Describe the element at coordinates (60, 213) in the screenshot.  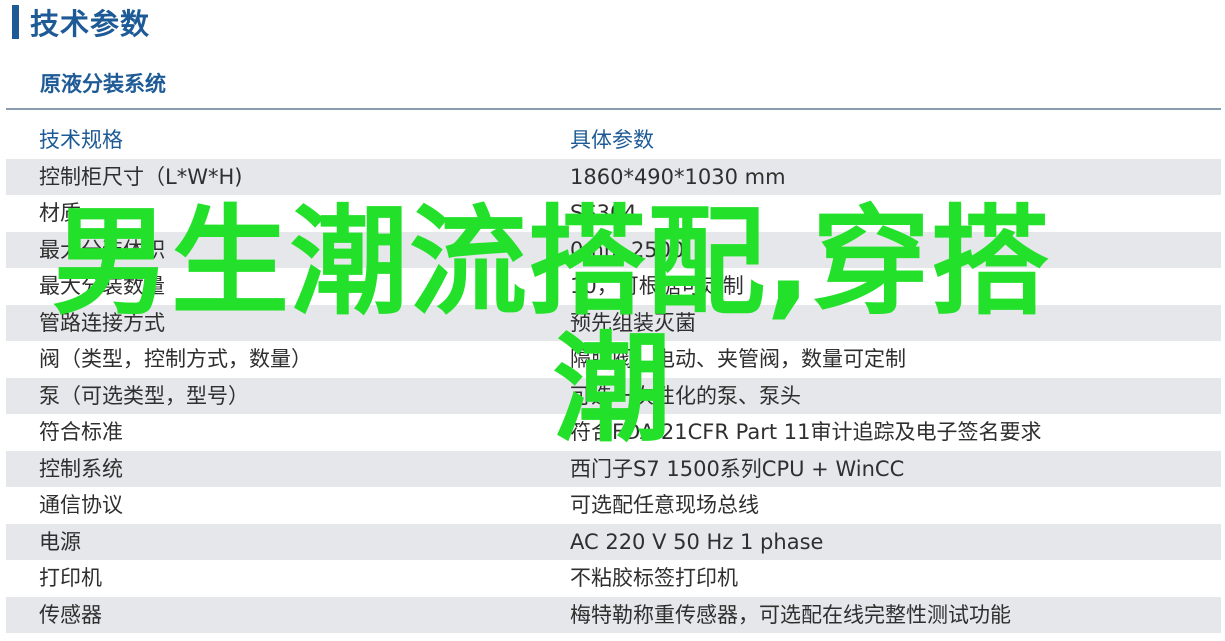
I see `spec-parameter: 材质` at that location.